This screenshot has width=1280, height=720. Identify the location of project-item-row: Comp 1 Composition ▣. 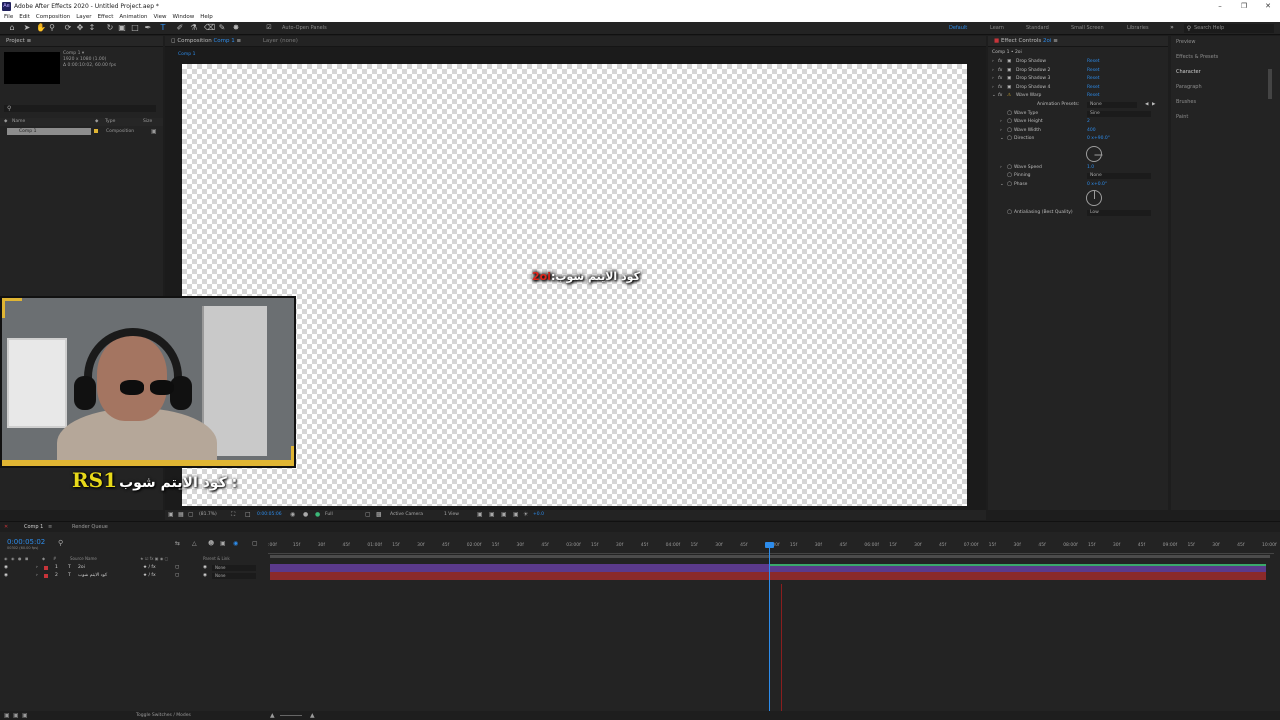
(84, 131).